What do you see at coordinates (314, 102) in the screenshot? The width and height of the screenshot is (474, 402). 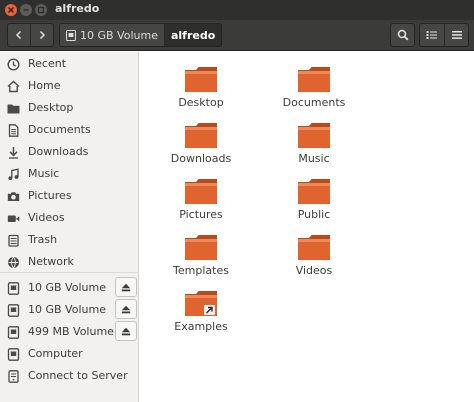 I see `file-label: Documents` at bounding box center [314, 102].